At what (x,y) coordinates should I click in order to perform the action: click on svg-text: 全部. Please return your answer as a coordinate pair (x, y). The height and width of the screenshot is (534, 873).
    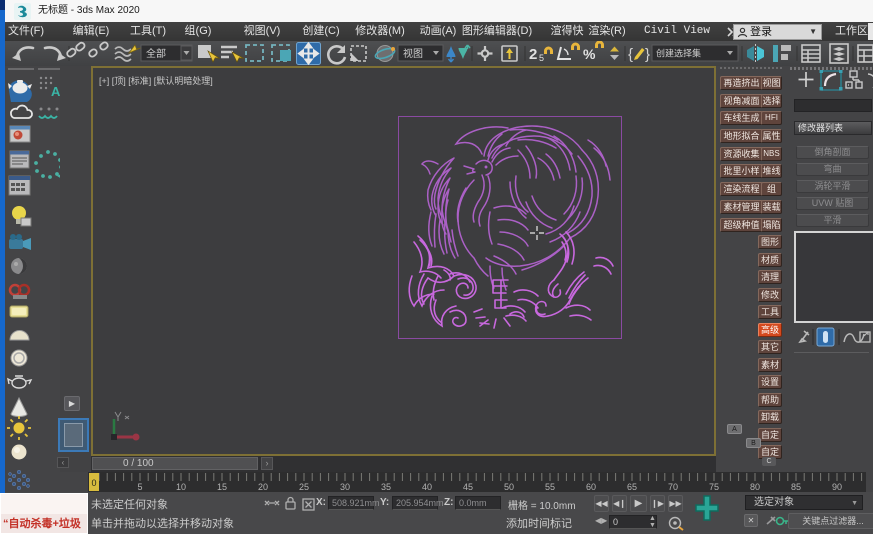
    Looking at the image, I should click on (156, 53).